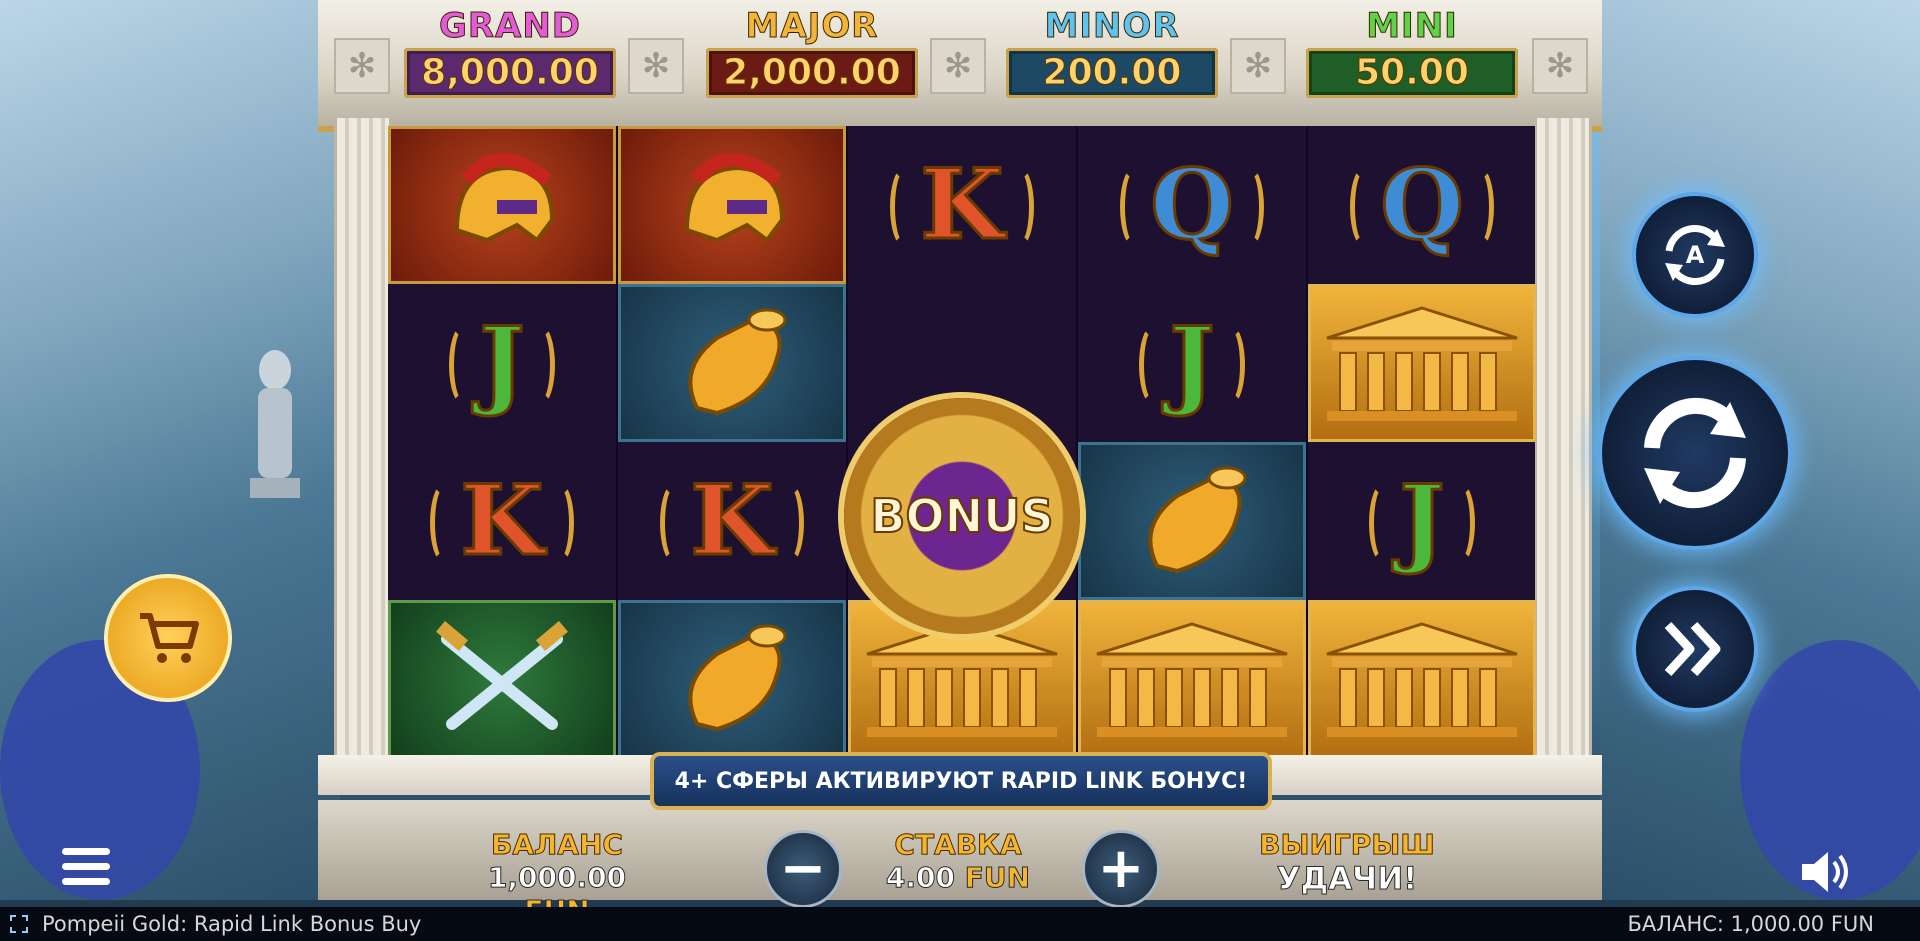 The width and height of the screenshot is (1920, 941). Describe the element at coordinates (86, 869) in the screenshot. I see `menu-button` at that location.